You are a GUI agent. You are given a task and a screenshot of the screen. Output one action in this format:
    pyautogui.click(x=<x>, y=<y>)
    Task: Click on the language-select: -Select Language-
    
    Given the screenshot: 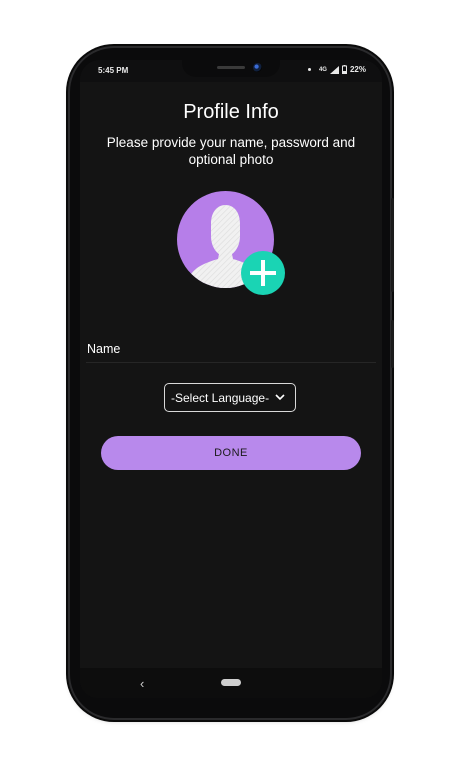 What is the action you would take?
    pyautogui.click(x=230, y=397)
    